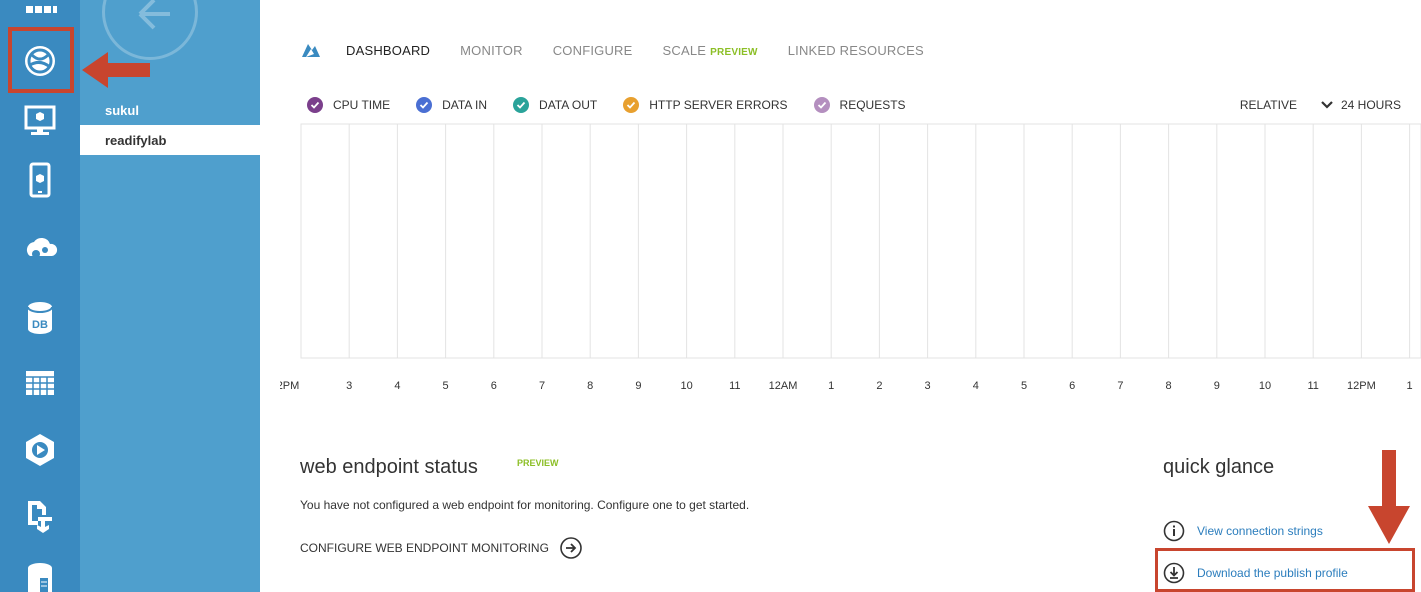 The width and height of the screenshot is (1421, 592). What do you see at coordinates (1174, 531) in the screenshot?
I see `info-icon` at bounding box center [1174, 531].